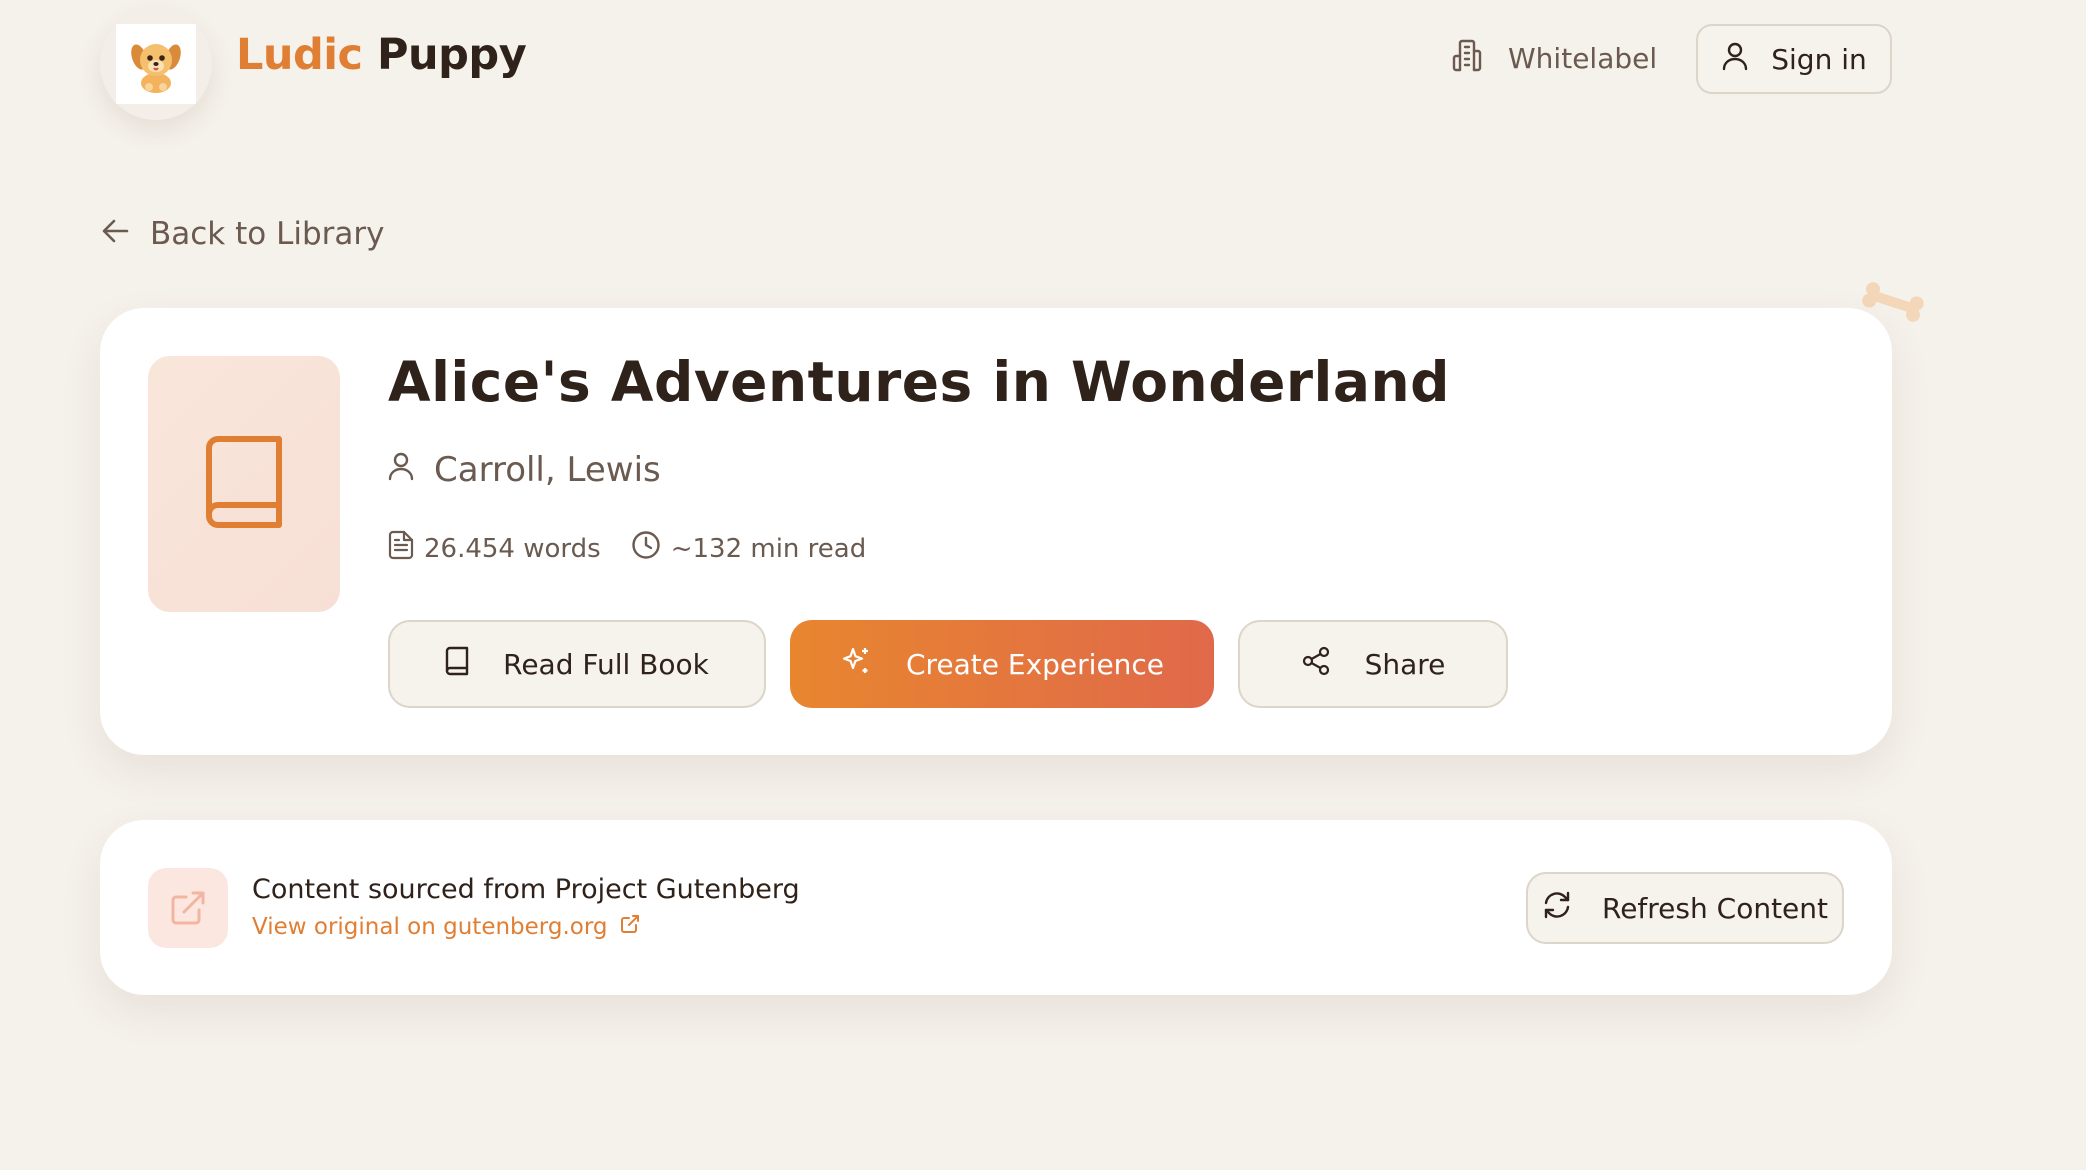 Image resolution: width=2086 pixels, height=1170 pixels. I want to click on share-label: Share, so click(1405, 664).